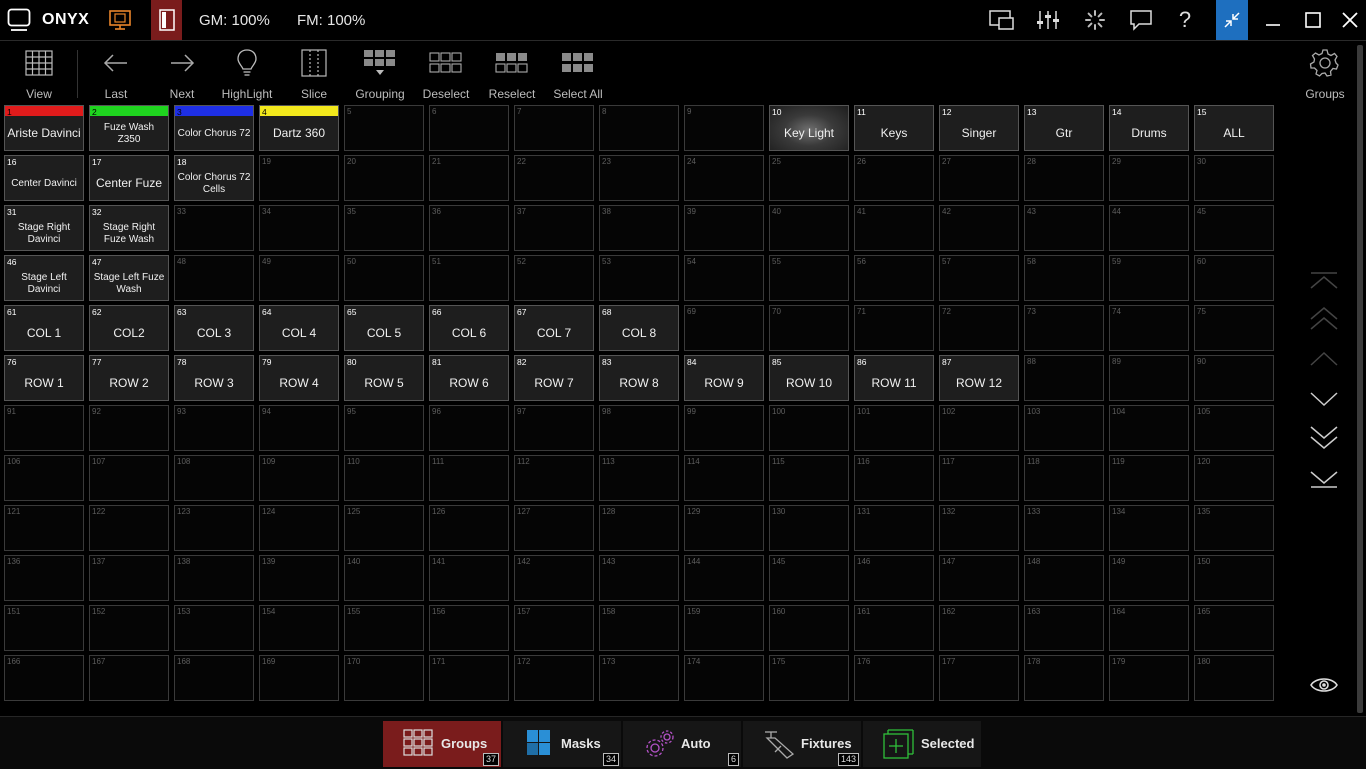  I want to click on empty-group-slot: 107, so click(129, 478).